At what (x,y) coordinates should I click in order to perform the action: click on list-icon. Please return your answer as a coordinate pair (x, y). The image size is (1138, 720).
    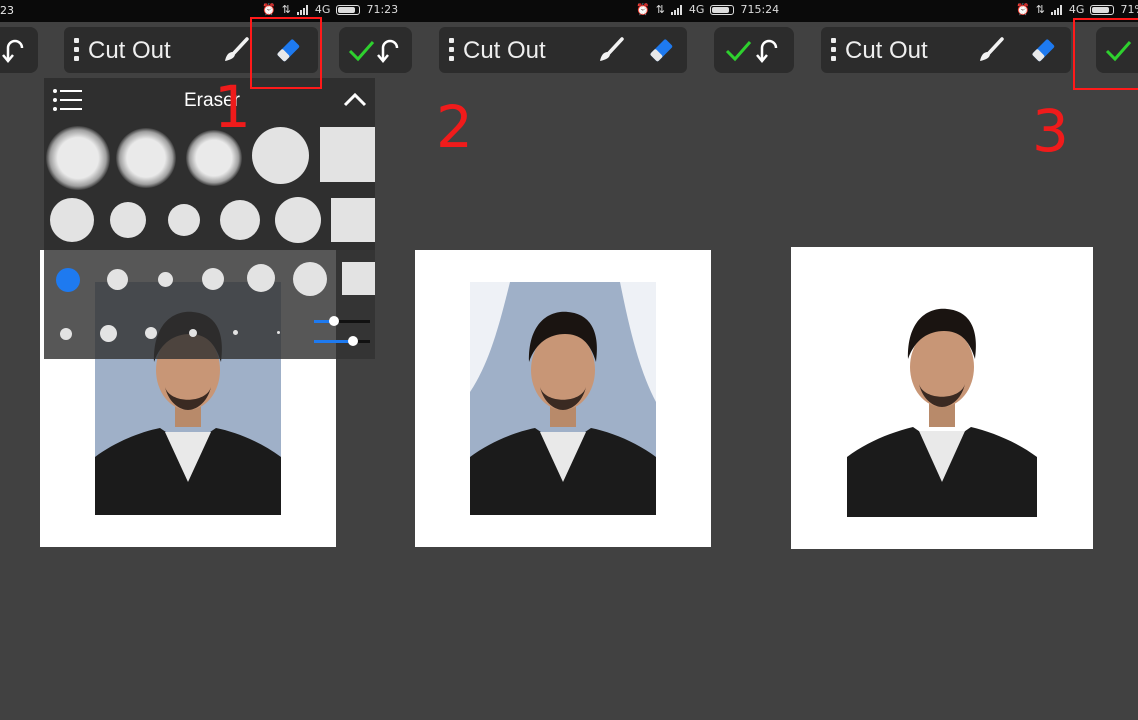
    Looking at the image, I should click on (67, 100).